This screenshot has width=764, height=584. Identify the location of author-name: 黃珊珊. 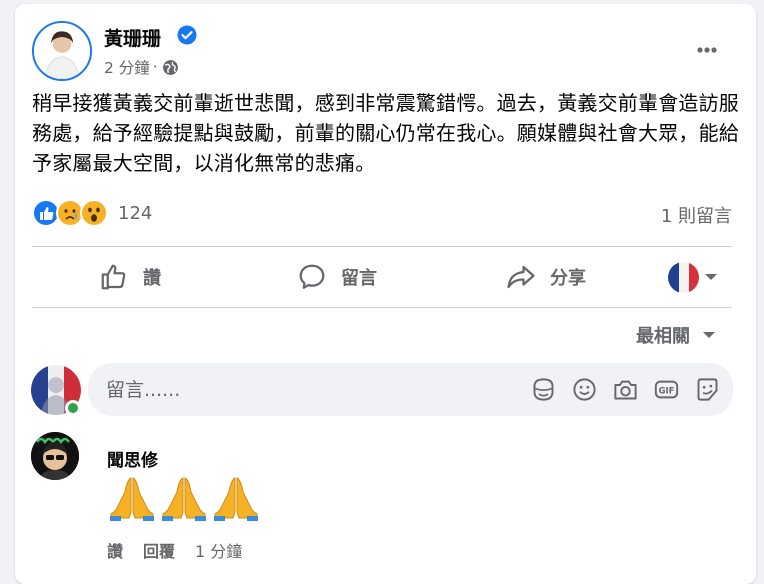
(132, 37).